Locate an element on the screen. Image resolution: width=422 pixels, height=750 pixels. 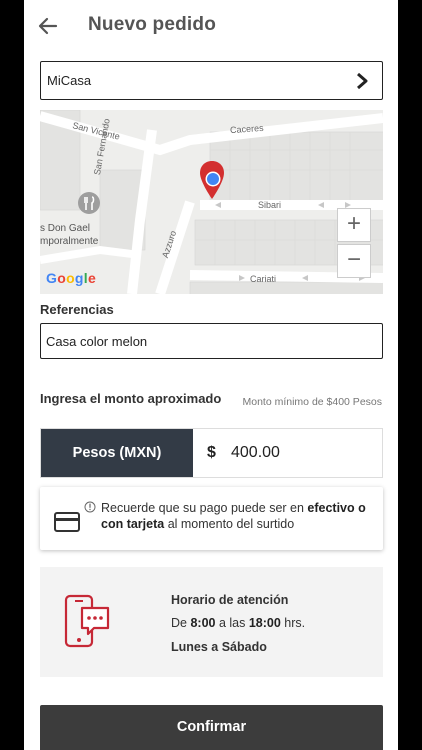
amount-row: Pesos (MXN) $ 400.00 is located at coordinates (211, 453).